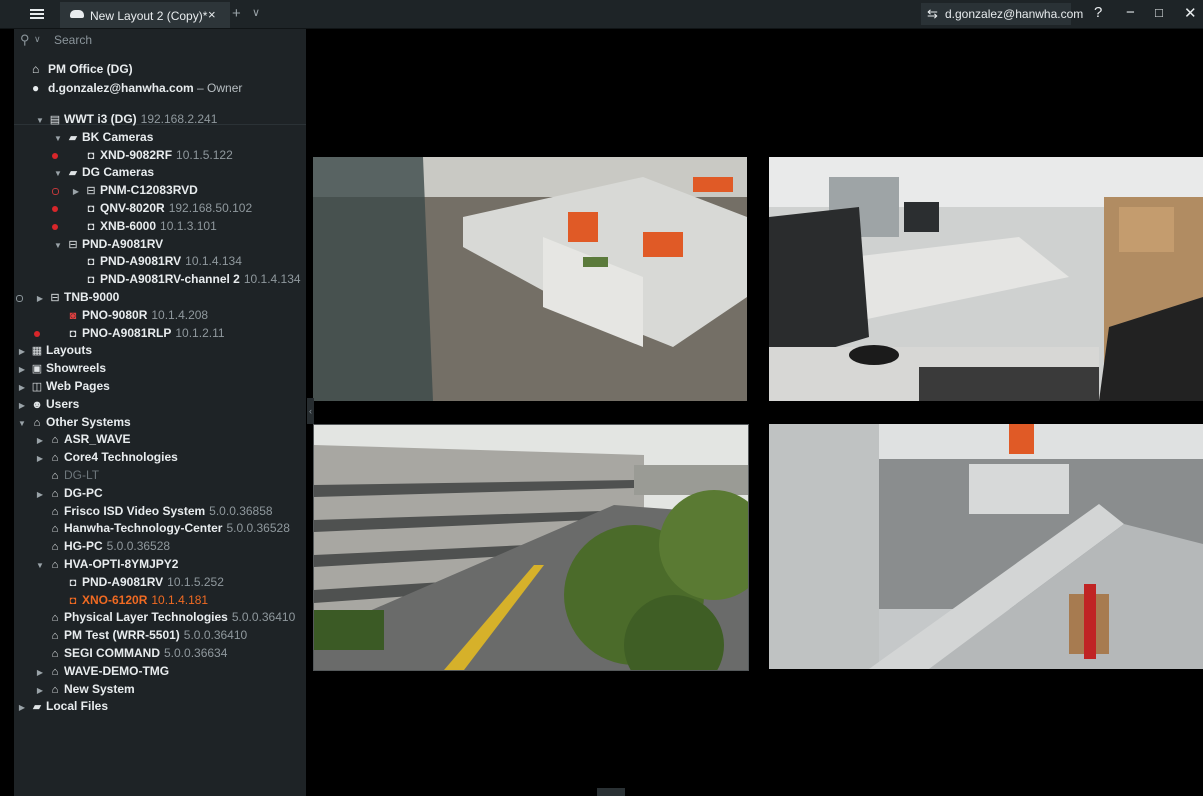 This screenshot has height=796, width=1203. Describe the element at coordinates (36, 88) in the screenshot. I see `user-icon: ●` at that location.